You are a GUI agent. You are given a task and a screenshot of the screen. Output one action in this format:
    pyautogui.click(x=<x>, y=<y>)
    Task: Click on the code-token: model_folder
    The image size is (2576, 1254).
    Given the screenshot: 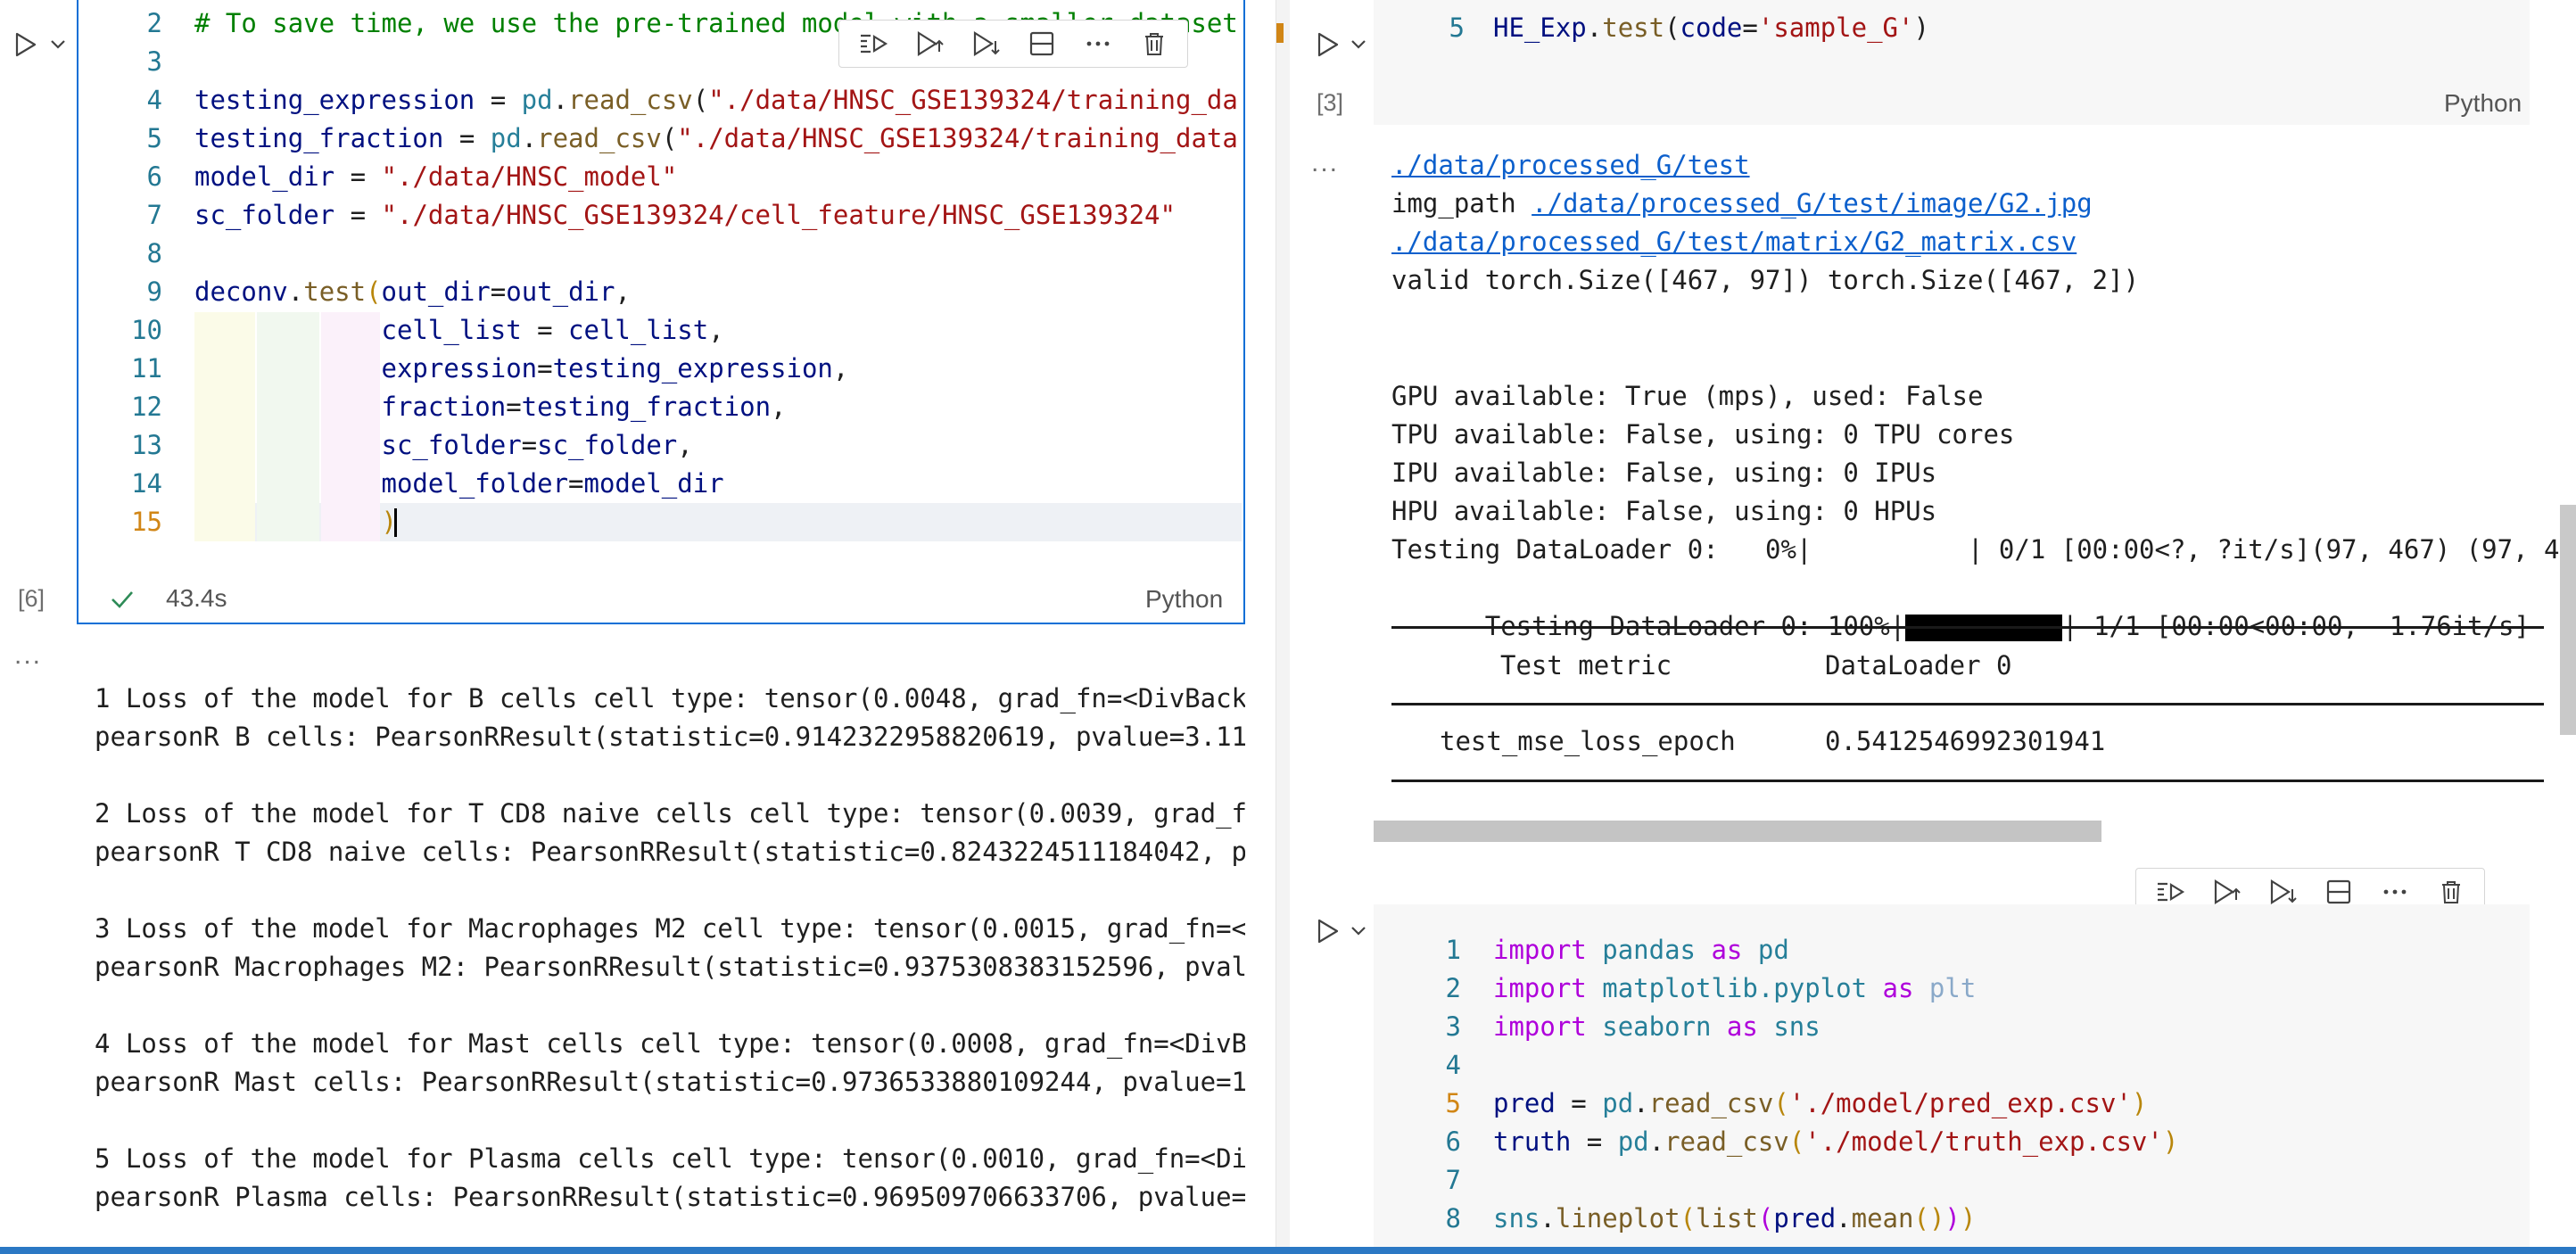 What is the action you would take?
    pyautogui.click(x=475, y=483)
    